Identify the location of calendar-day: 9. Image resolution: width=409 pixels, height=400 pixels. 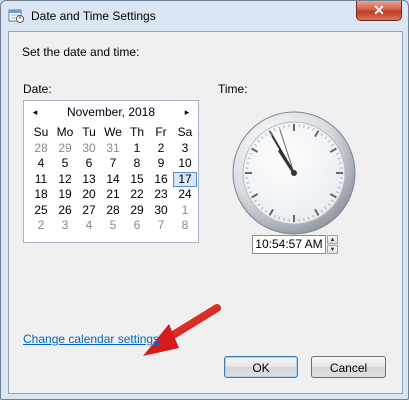
(161, 164).